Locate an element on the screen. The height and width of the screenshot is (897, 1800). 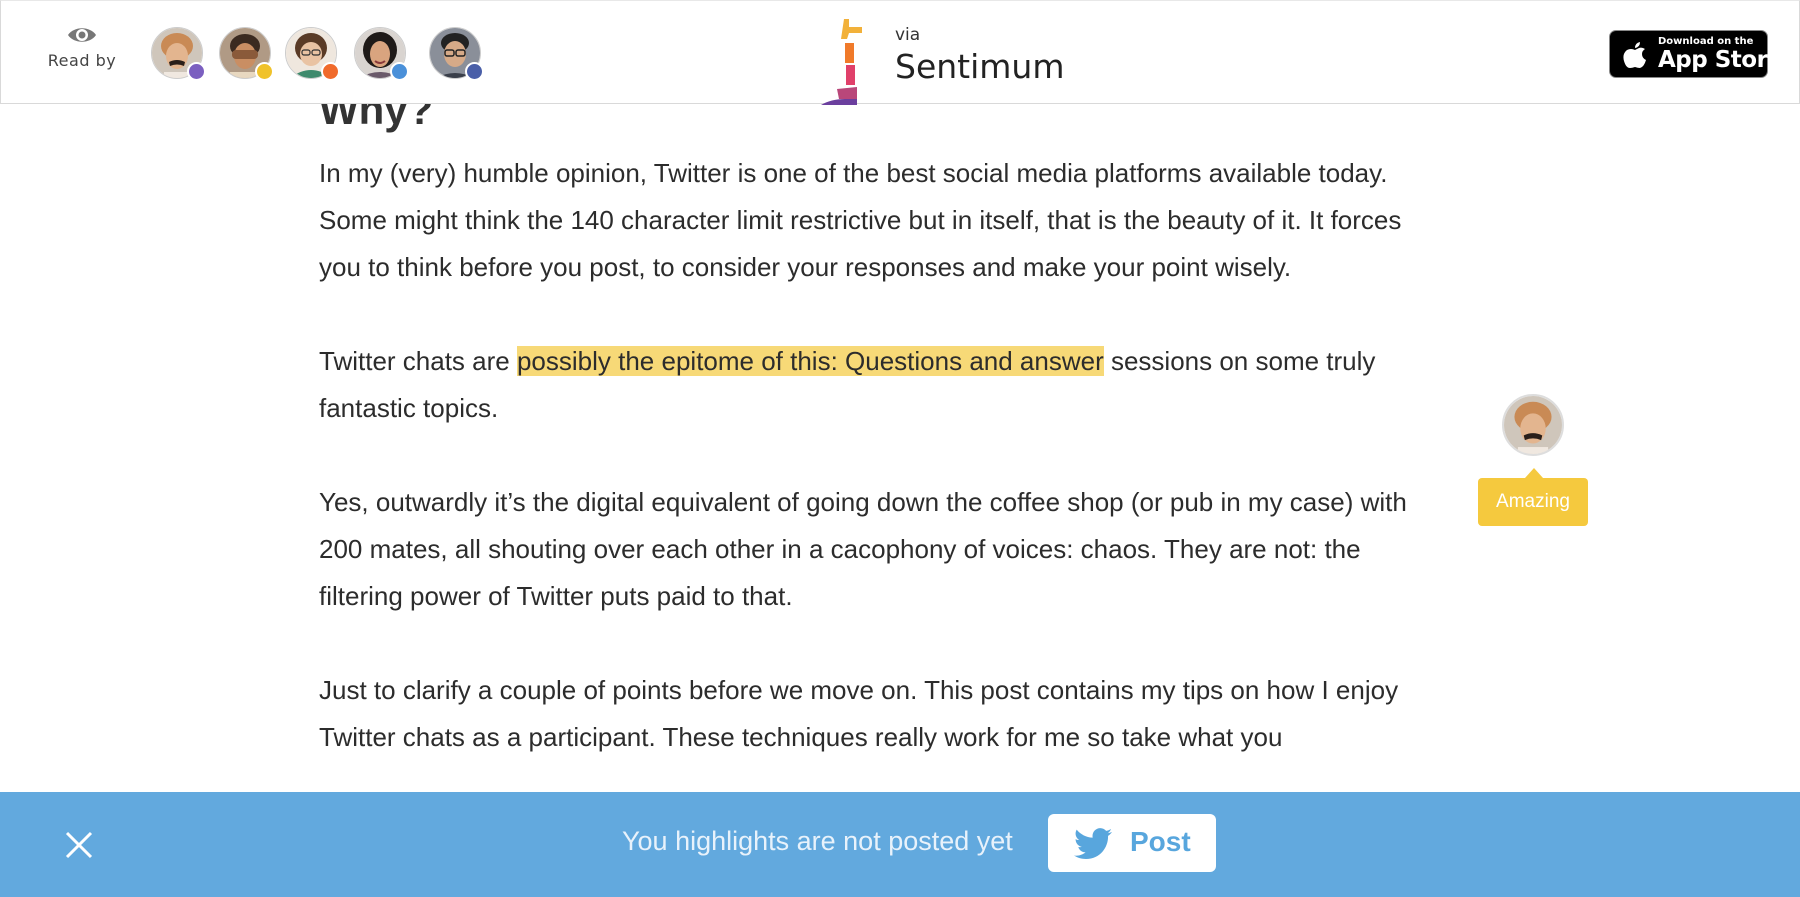
read-by: Read by is located at coordinates (82, 47).